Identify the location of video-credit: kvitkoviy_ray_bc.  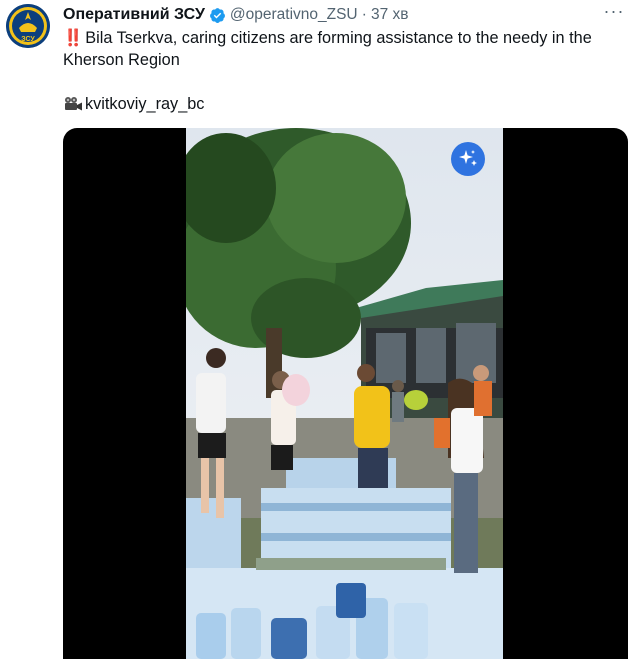
(133, 104).